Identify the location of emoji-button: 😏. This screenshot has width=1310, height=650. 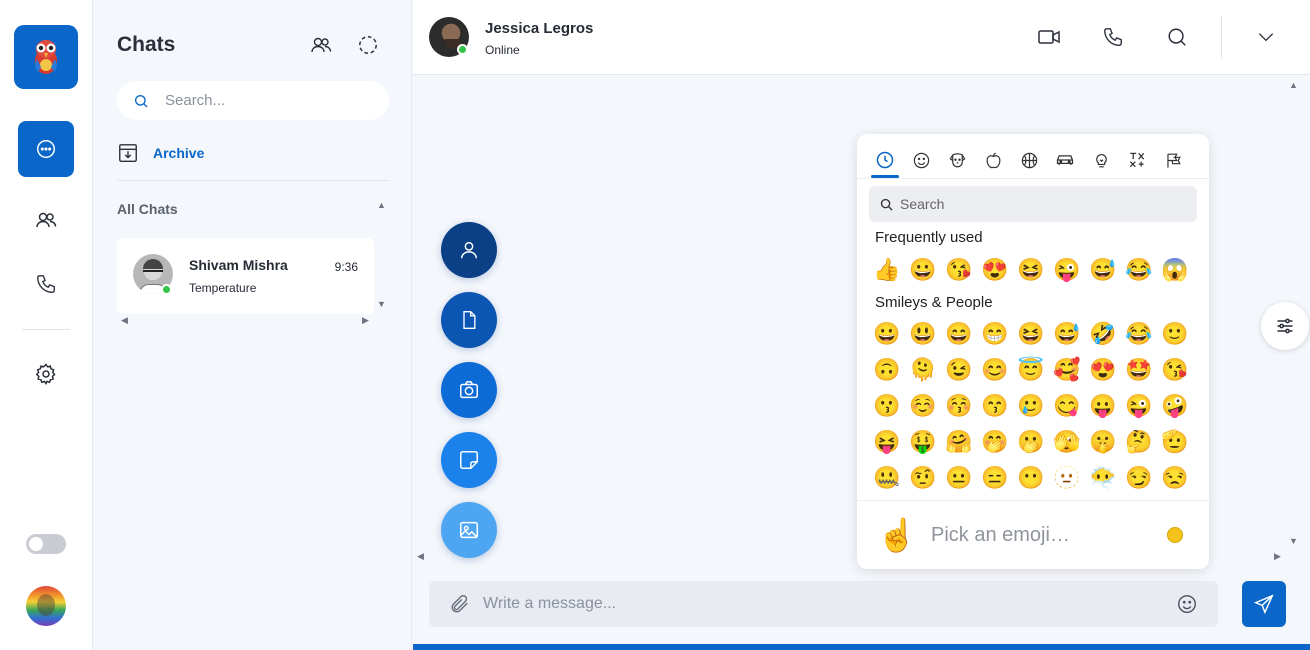
(1139, 478).